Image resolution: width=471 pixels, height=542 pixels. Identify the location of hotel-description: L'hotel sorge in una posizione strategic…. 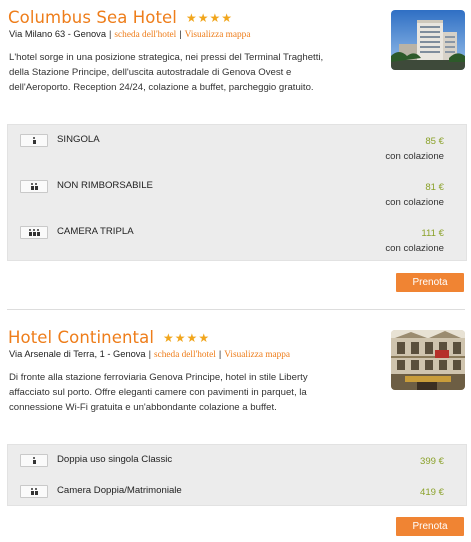
(166, 72).